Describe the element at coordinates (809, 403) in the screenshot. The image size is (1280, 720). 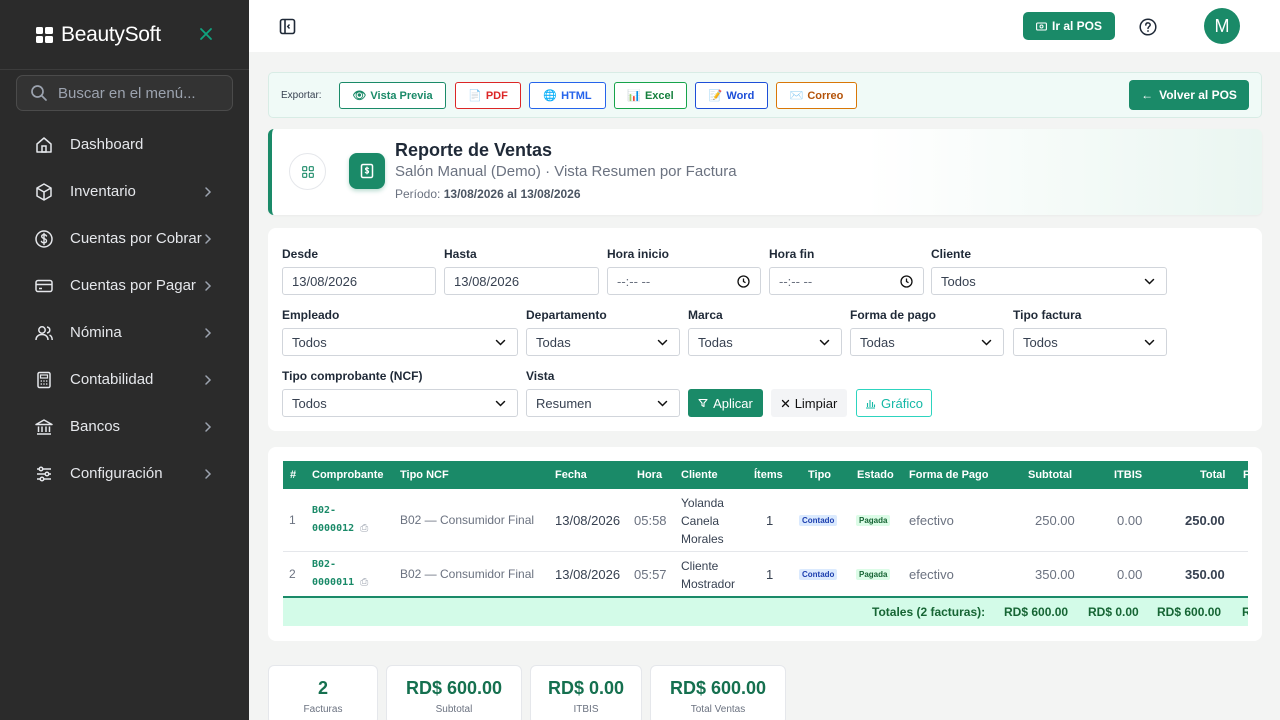
I see `clear-button: Limpiar` at that location.